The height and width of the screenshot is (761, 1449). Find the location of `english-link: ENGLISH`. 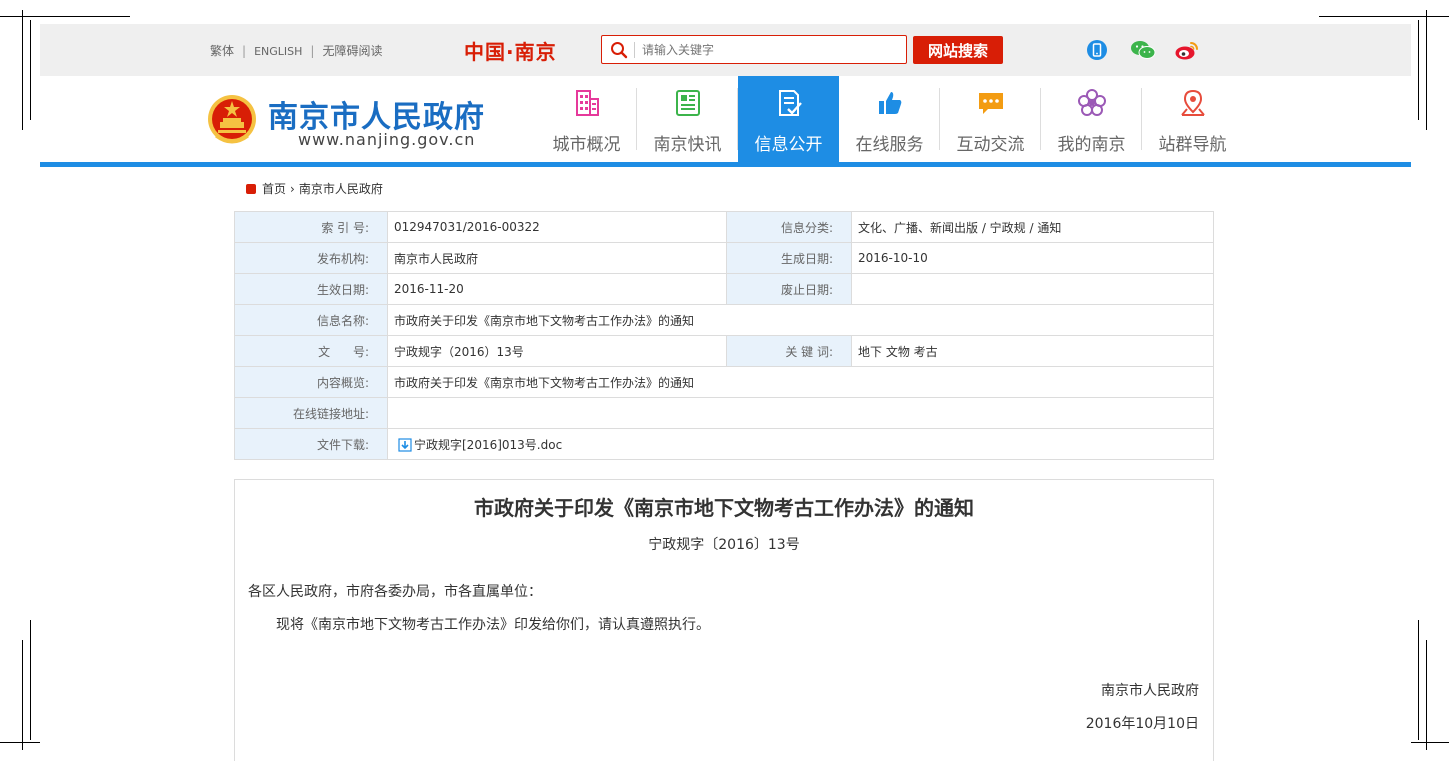

english-link: ENGLISH is located at coordinates (278, 51).